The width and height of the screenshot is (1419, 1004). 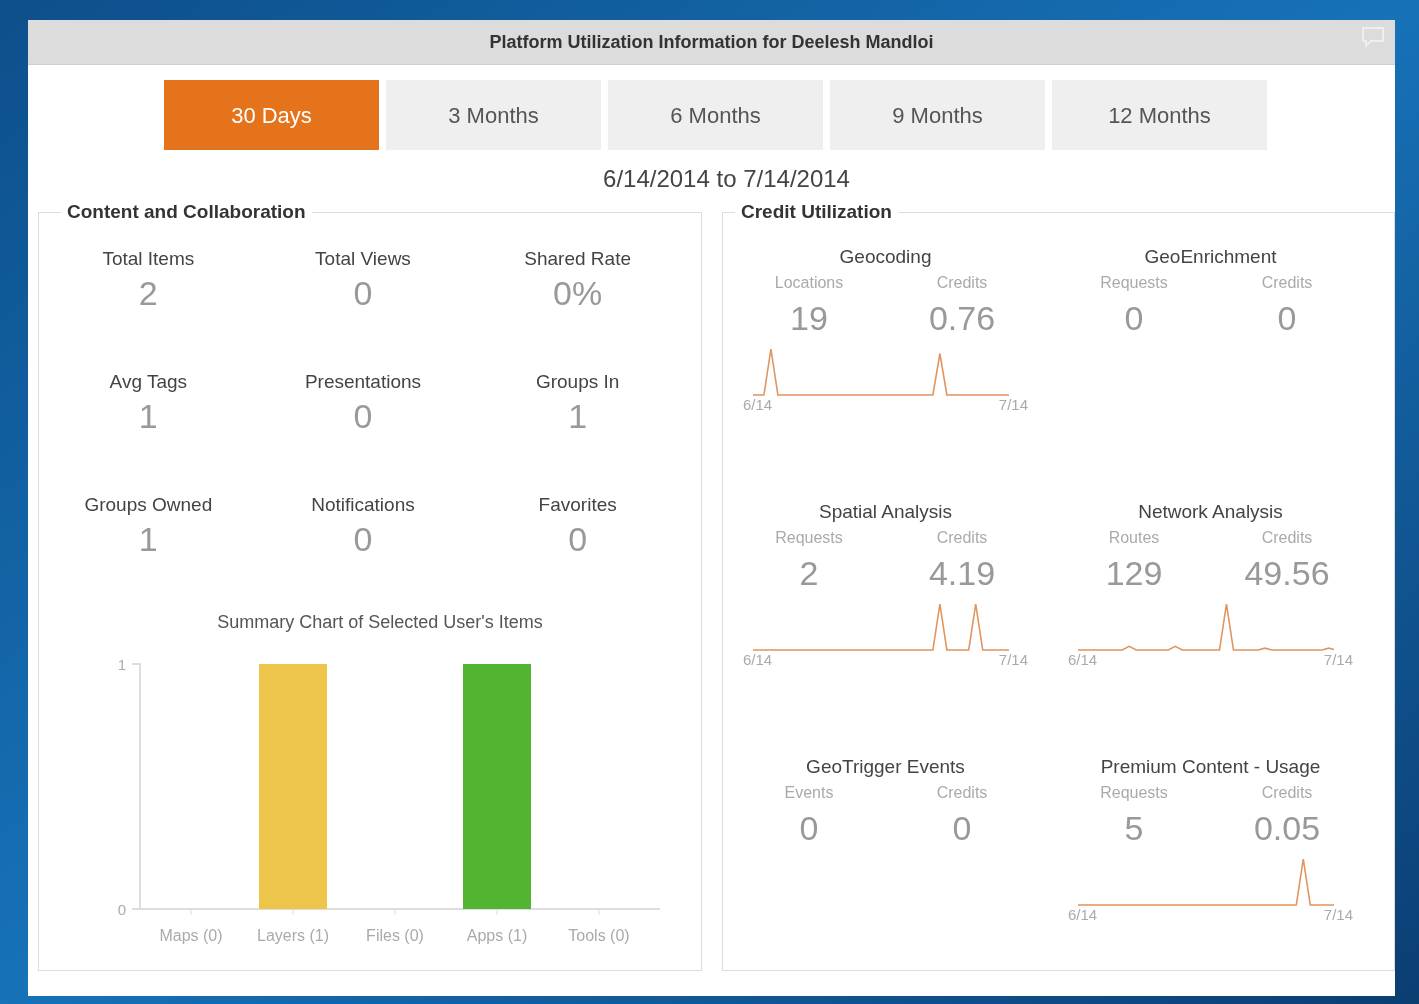 I want to click on metric-value: 49.56, so click(x=1287, y=573).